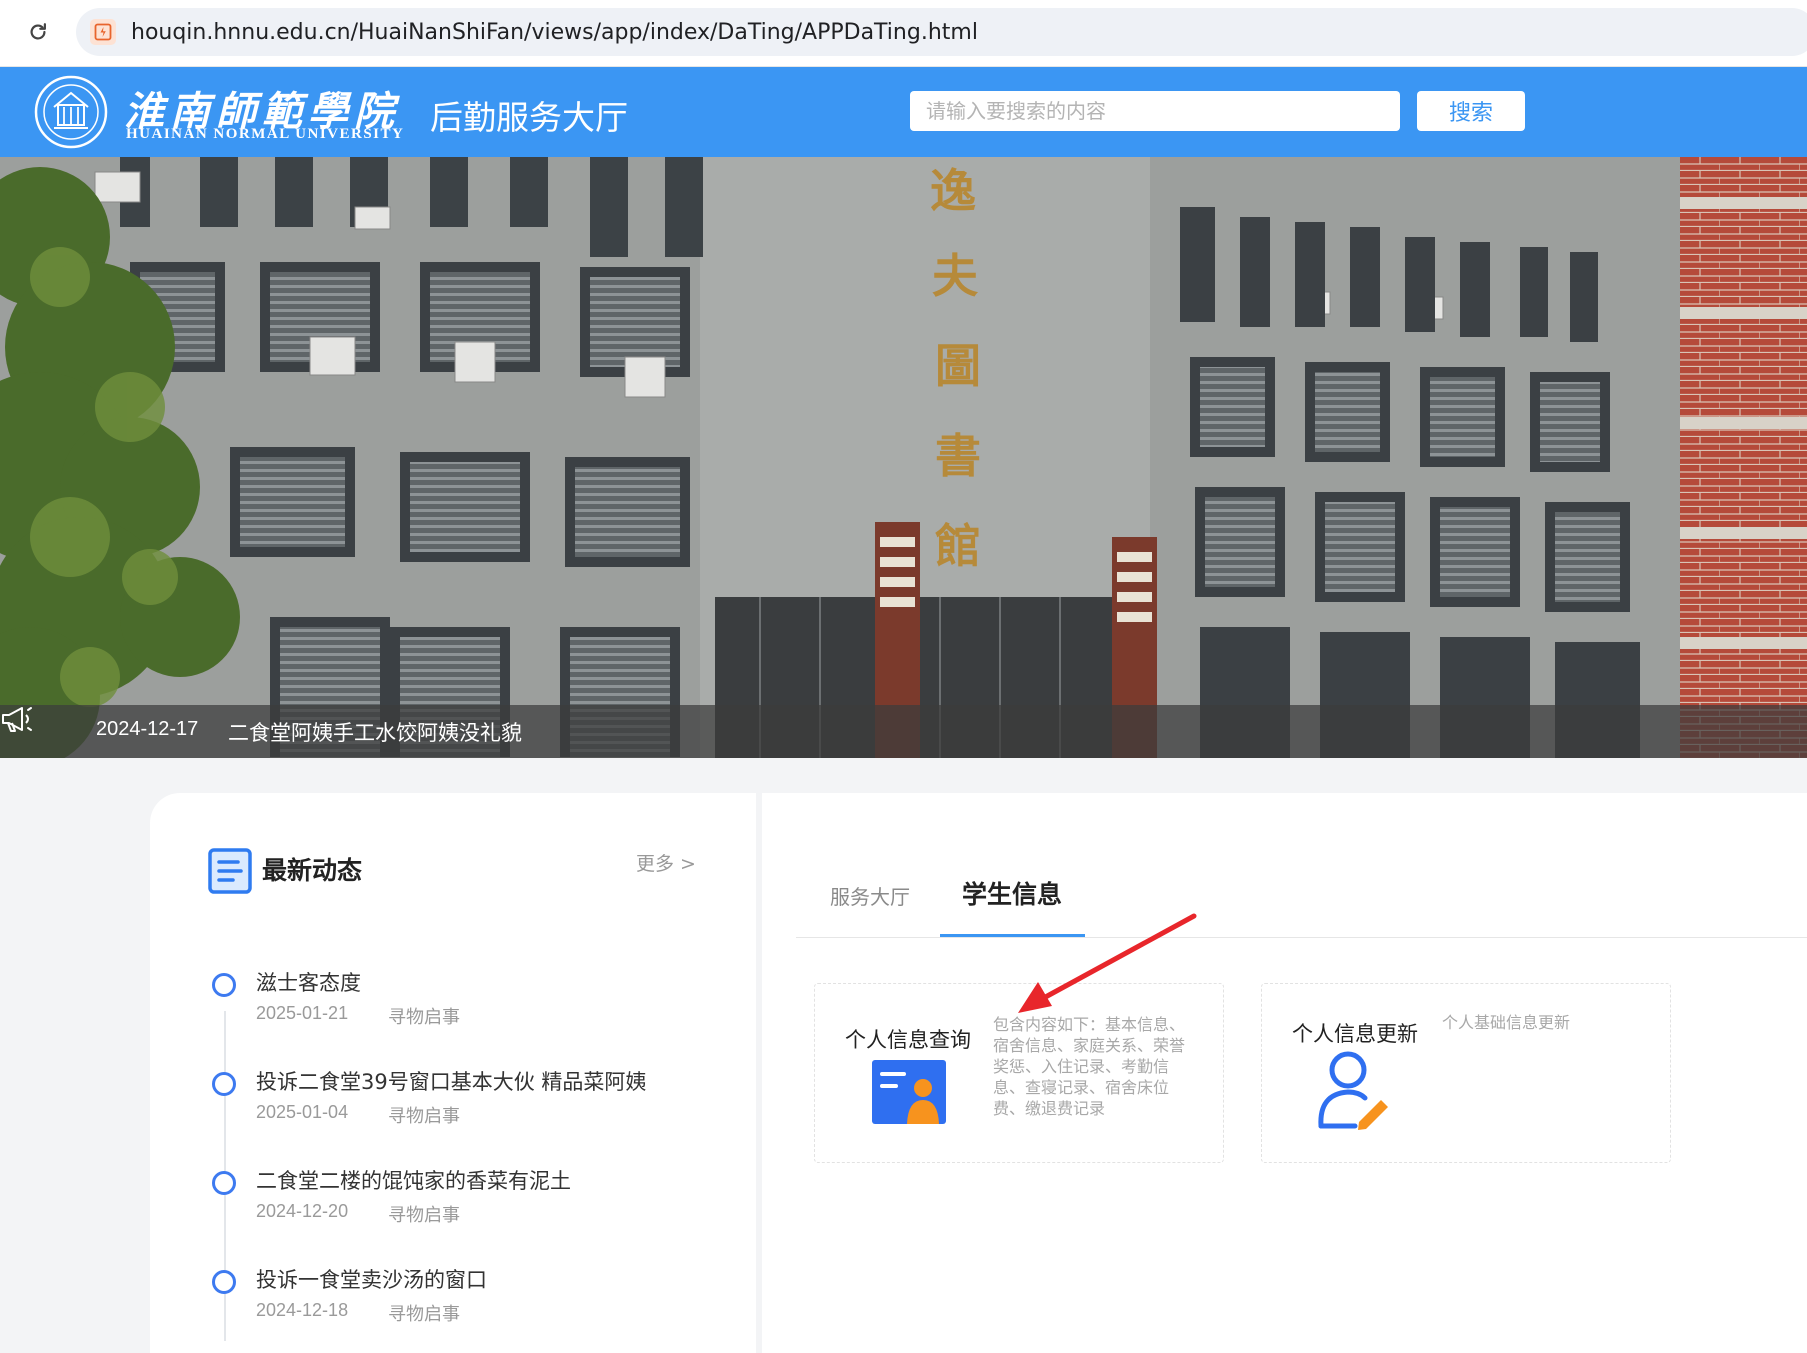 This screenshot has height=1353, width=1807. Describe the element at coordinates (302, 1013) in the screenshot. I see `news-item-date: 2025-01-21` at that location.